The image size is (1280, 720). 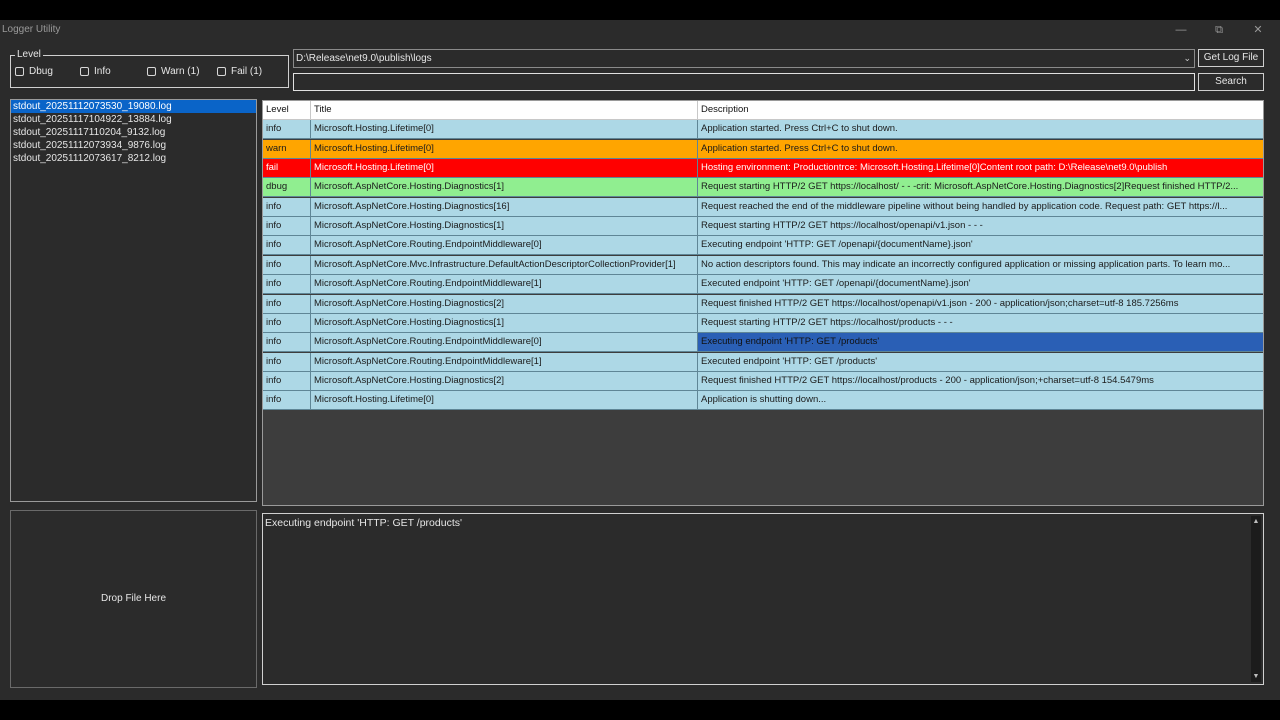 I want to click on minimize-icon: —, so click(x=1181, y=30).